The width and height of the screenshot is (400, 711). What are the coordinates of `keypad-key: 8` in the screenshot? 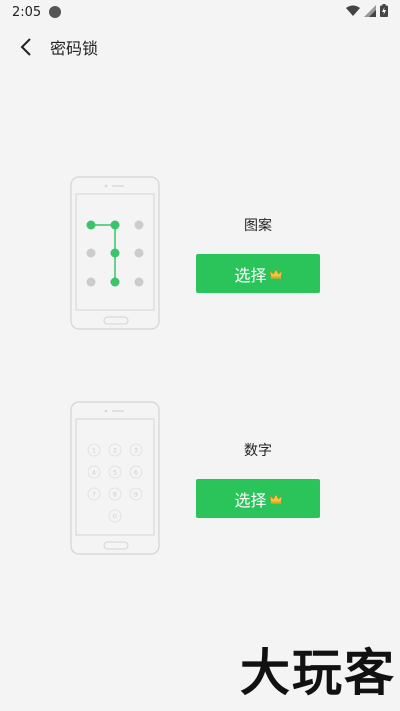 It's located at (115, 494).